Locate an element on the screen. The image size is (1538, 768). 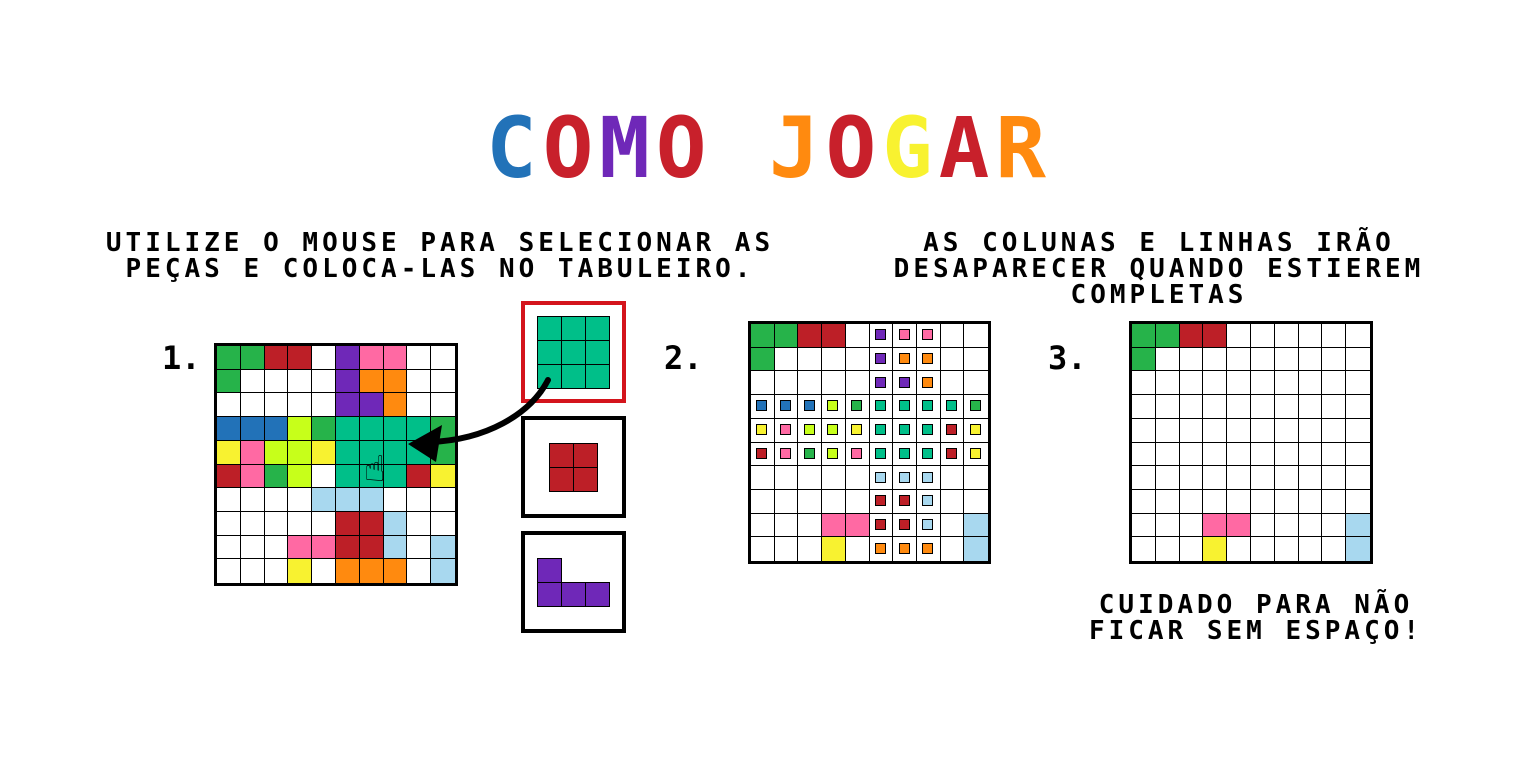
piece-purple-l is located at coordinates (573, 582).